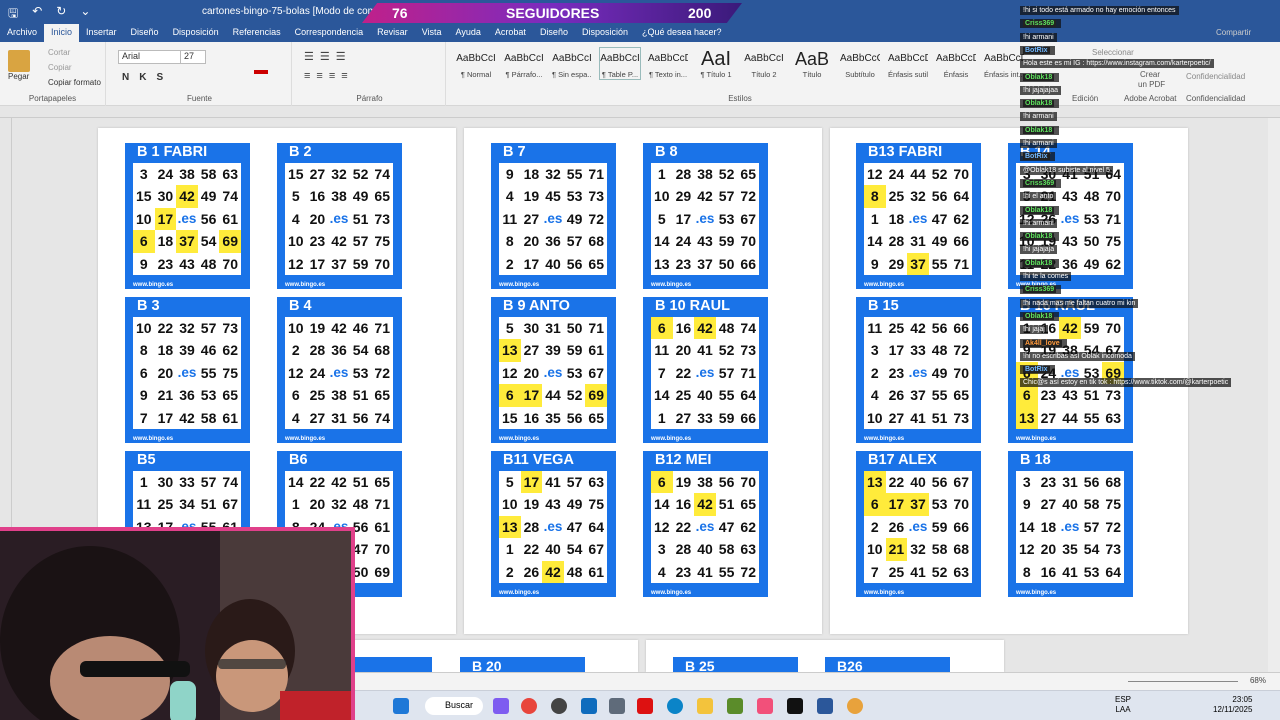 The image size is (1280, 720). I want to click on tab-correspondencia: Correspondencia, so click(329, 33).